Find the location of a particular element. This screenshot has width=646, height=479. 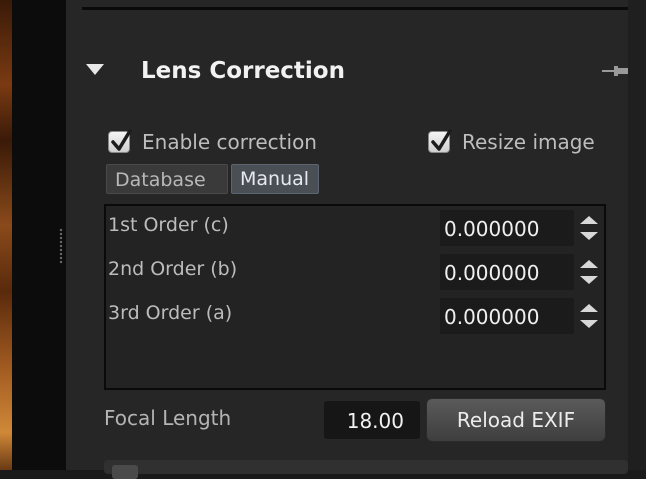

coefficient-row-c: 1st Order (c) 0.000000 is located at coordinates (355, 228).